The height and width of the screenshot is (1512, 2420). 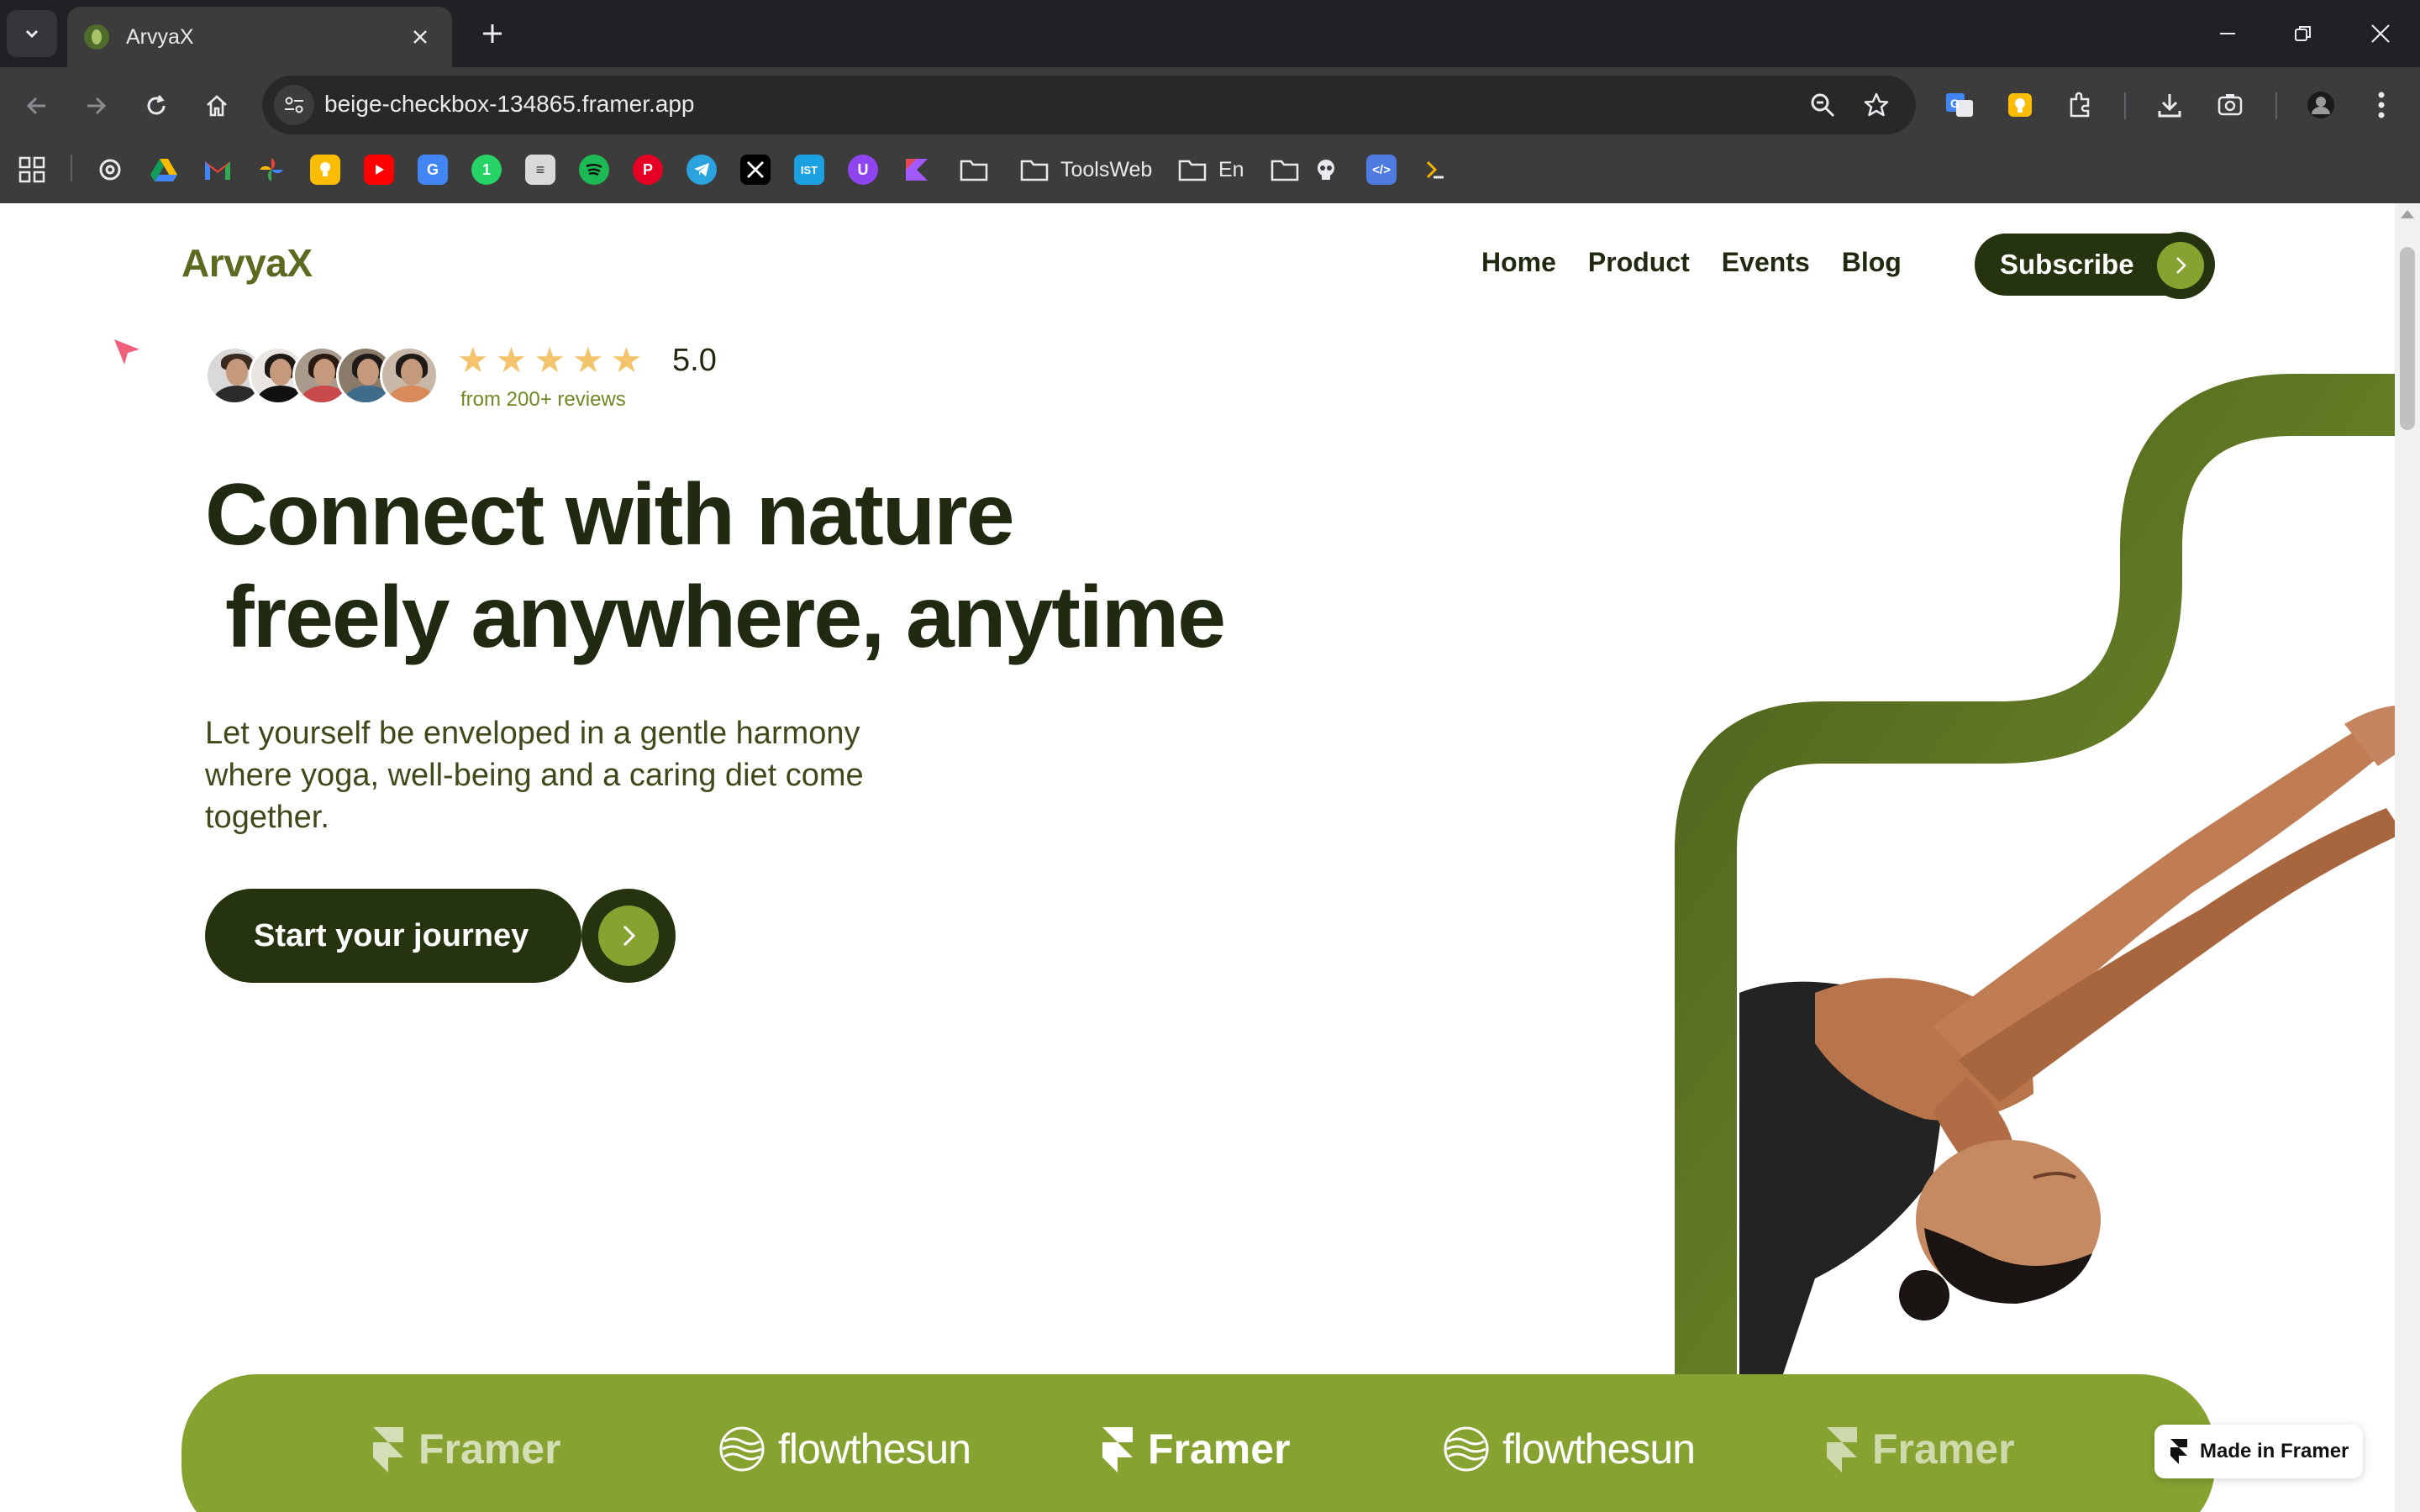 I want to click on ist-bookmark-icon: IST, so click(x=809, y=170).